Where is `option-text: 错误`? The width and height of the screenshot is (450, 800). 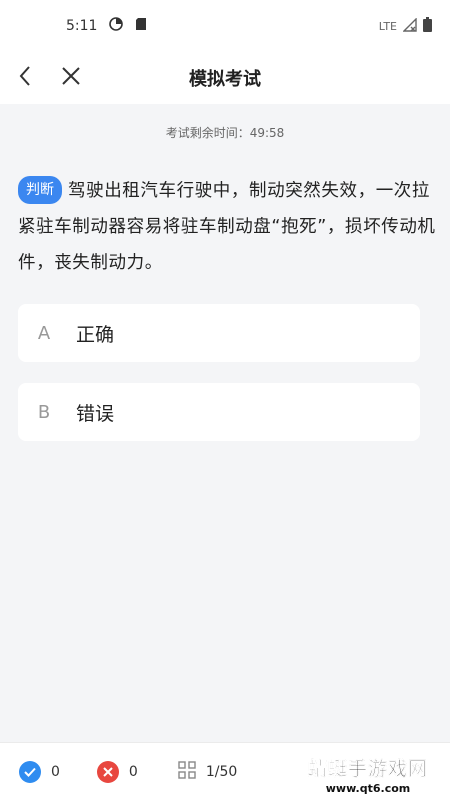 option-text: 错误 is located at coordinates (95, 413).